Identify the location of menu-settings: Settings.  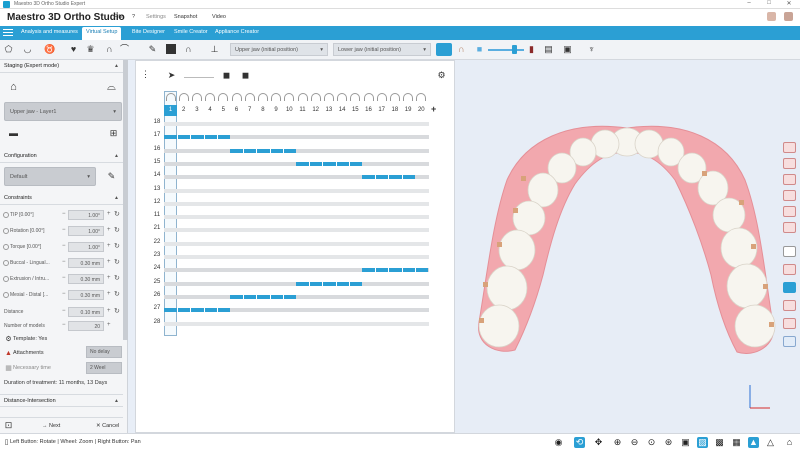
(156, 17).